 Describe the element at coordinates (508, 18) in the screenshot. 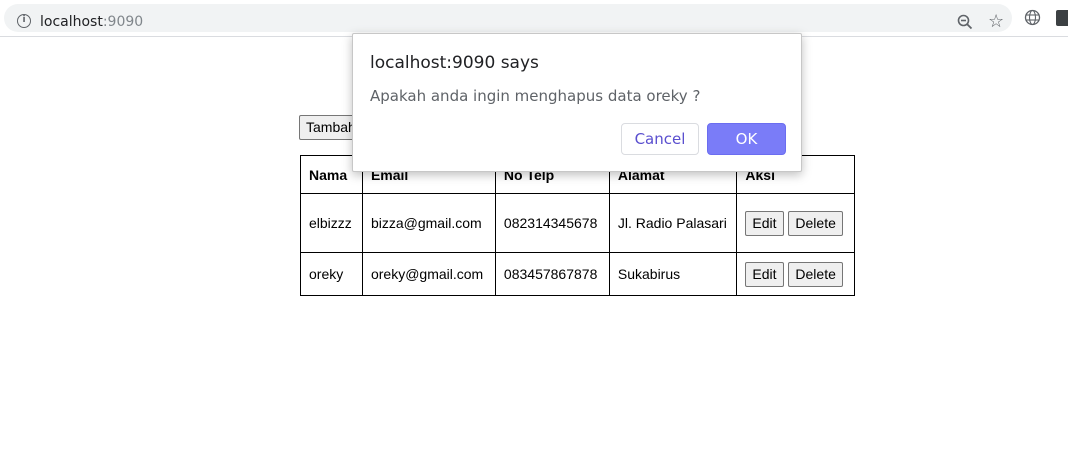

I see `address-bar: i localhost:9090 ☆` at that location.